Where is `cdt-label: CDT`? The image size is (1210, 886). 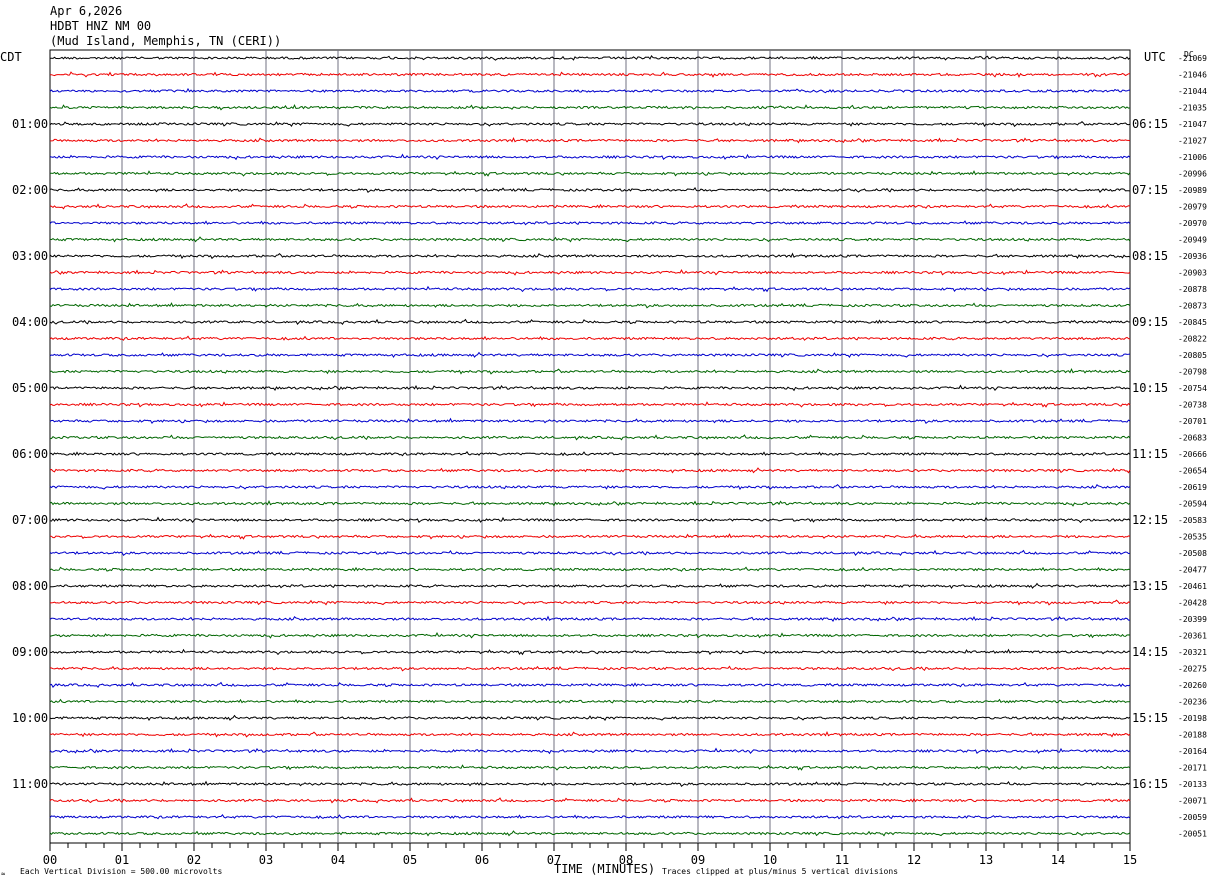 cdt-label: CDT is located at coordinates (11, 57).